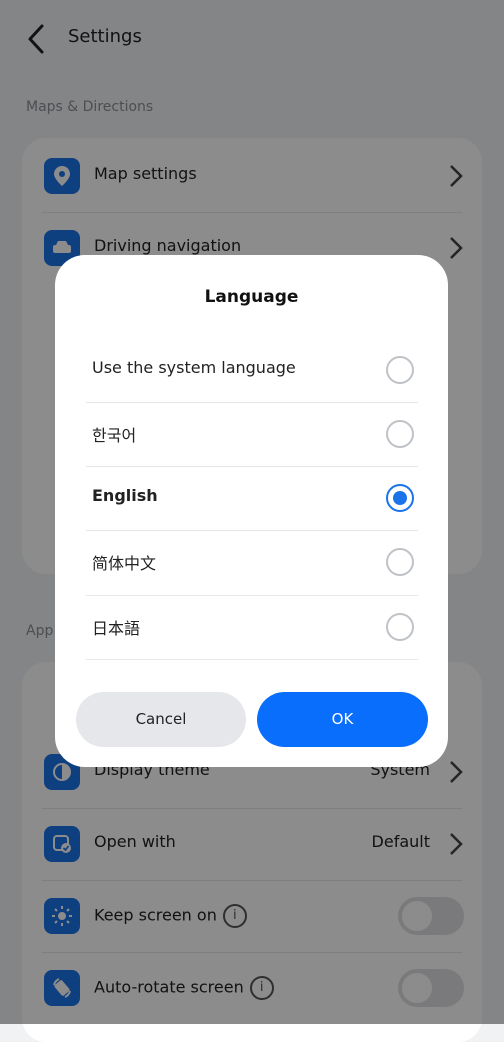 This screenshot has height=1042, width=504. Describe the element at coordinates (161, 719) in the screenshot. I see `cancel-button: Cancel` at that location.